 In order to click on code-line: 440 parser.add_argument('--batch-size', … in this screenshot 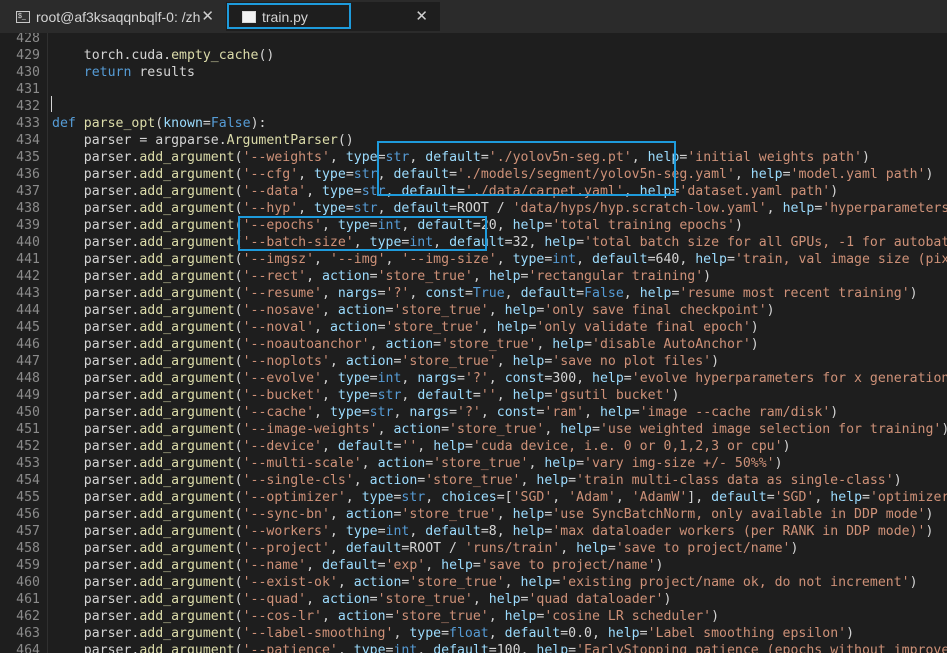, I will do `click(473, 242)`.